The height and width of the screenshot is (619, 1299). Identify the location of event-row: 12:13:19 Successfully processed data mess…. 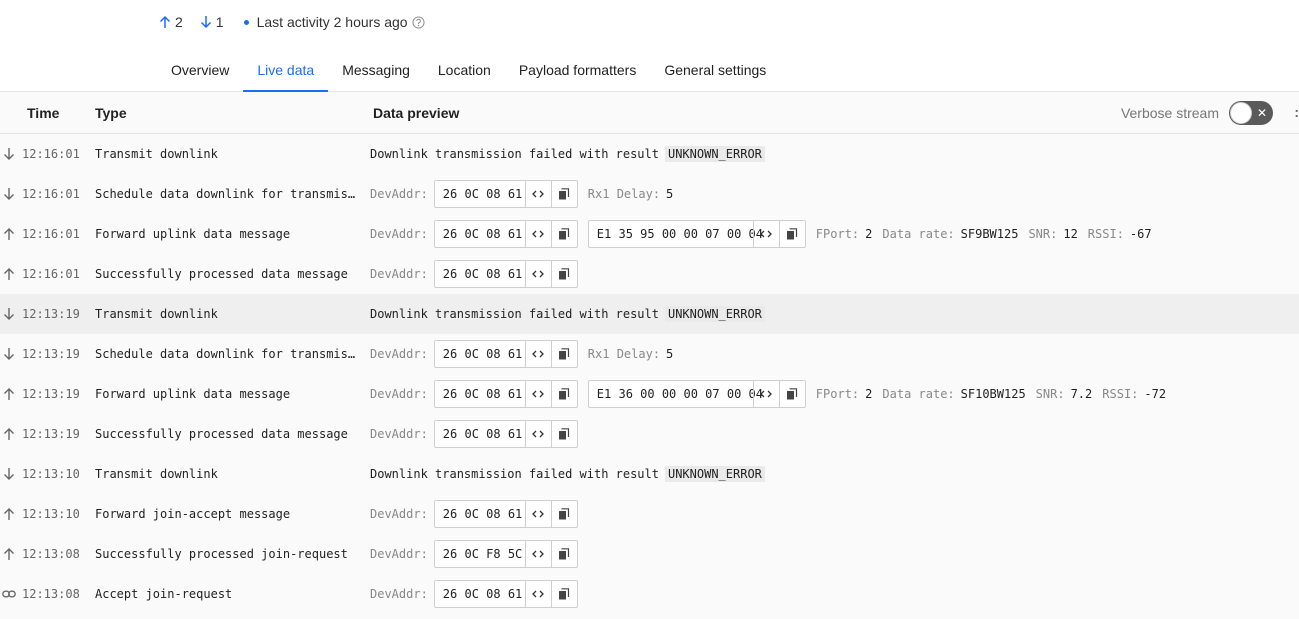
(649, 434).